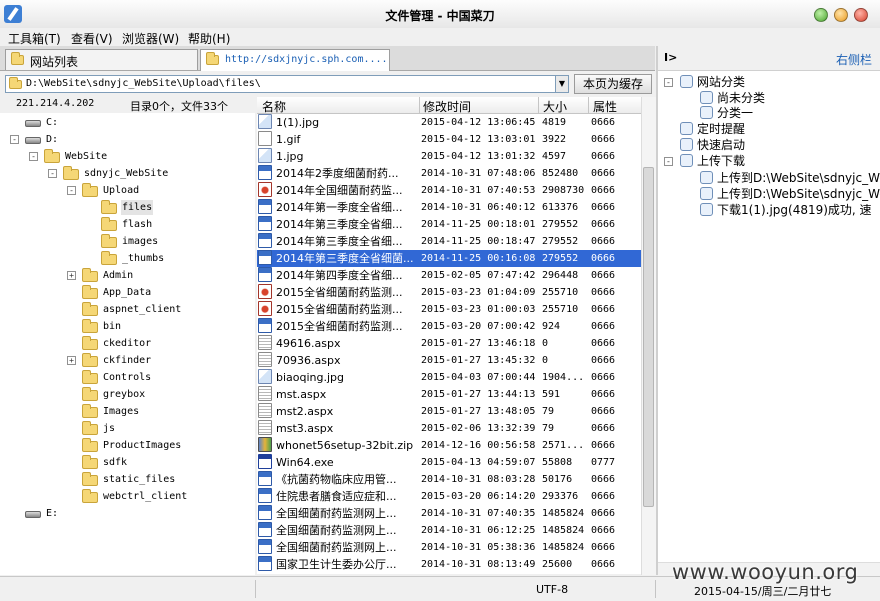 The width and height of the screenshot is (880, 601). Describe the element at coordinates (554, 122) in the screenshot. I see `file-size: 4819` at that location.